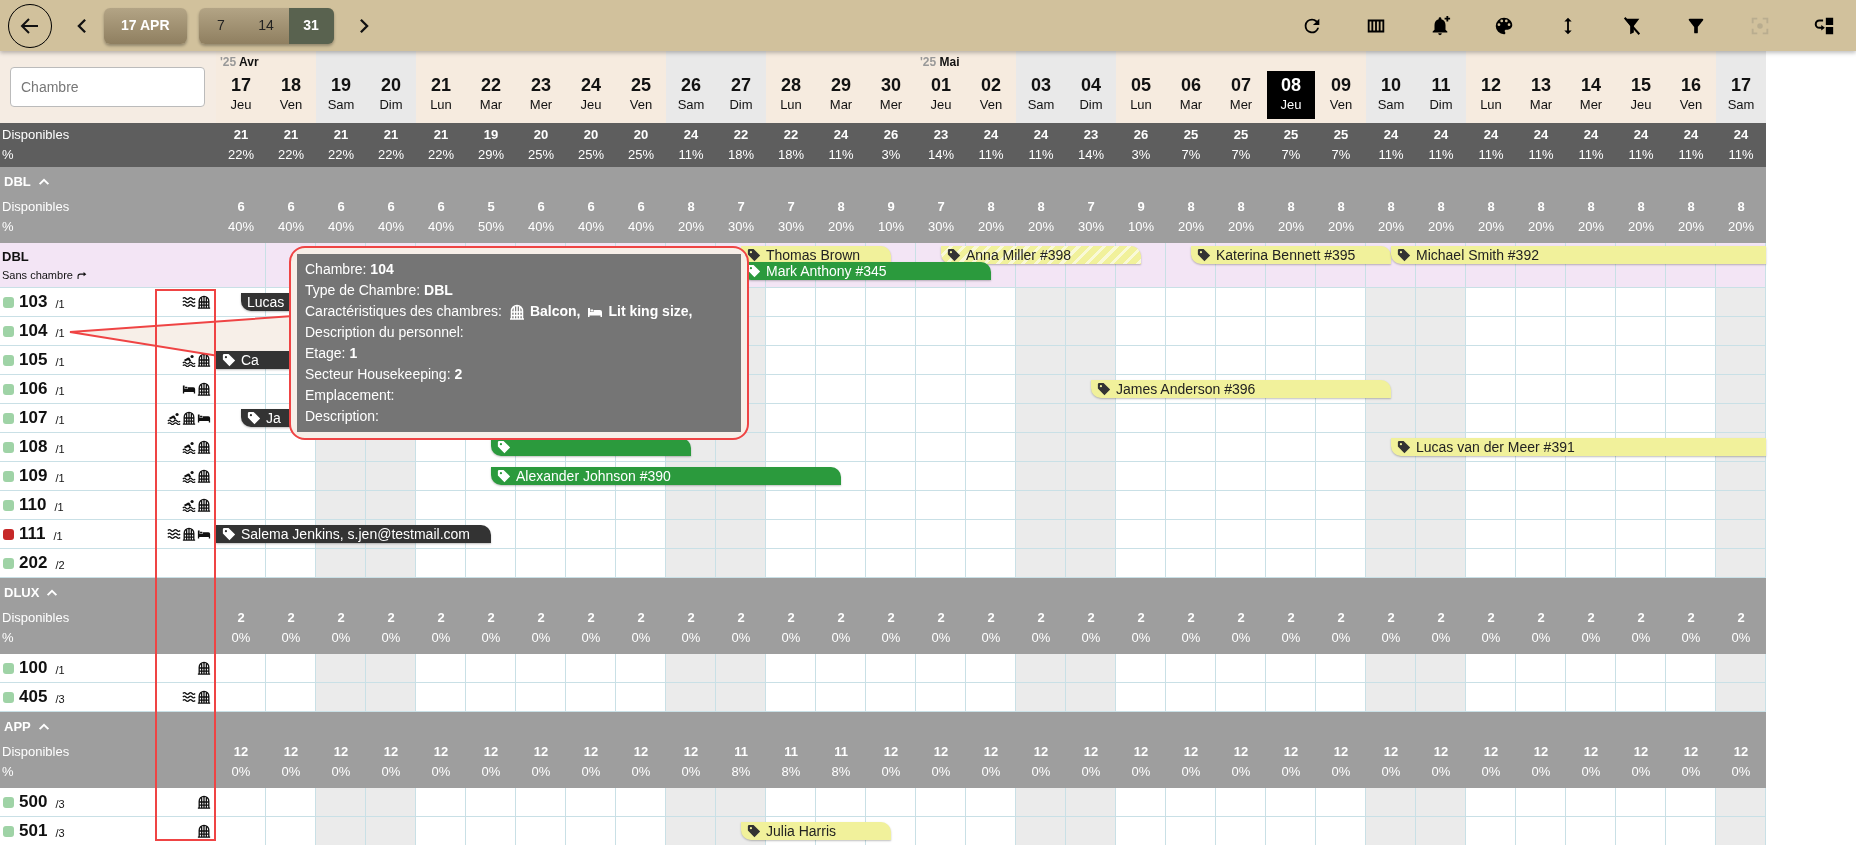  What do you see at coordinates (1578, 255) in the screenshot?
I see `booking-bar: Michael Smith #392` at bounding box center [1578, 255].